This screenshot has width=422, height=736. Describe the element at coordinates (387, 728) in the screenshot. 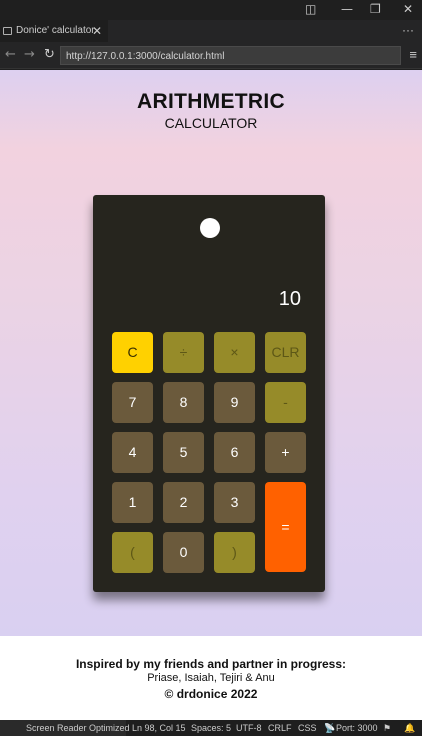

I see `feedback-icon: ⚑` at that location.